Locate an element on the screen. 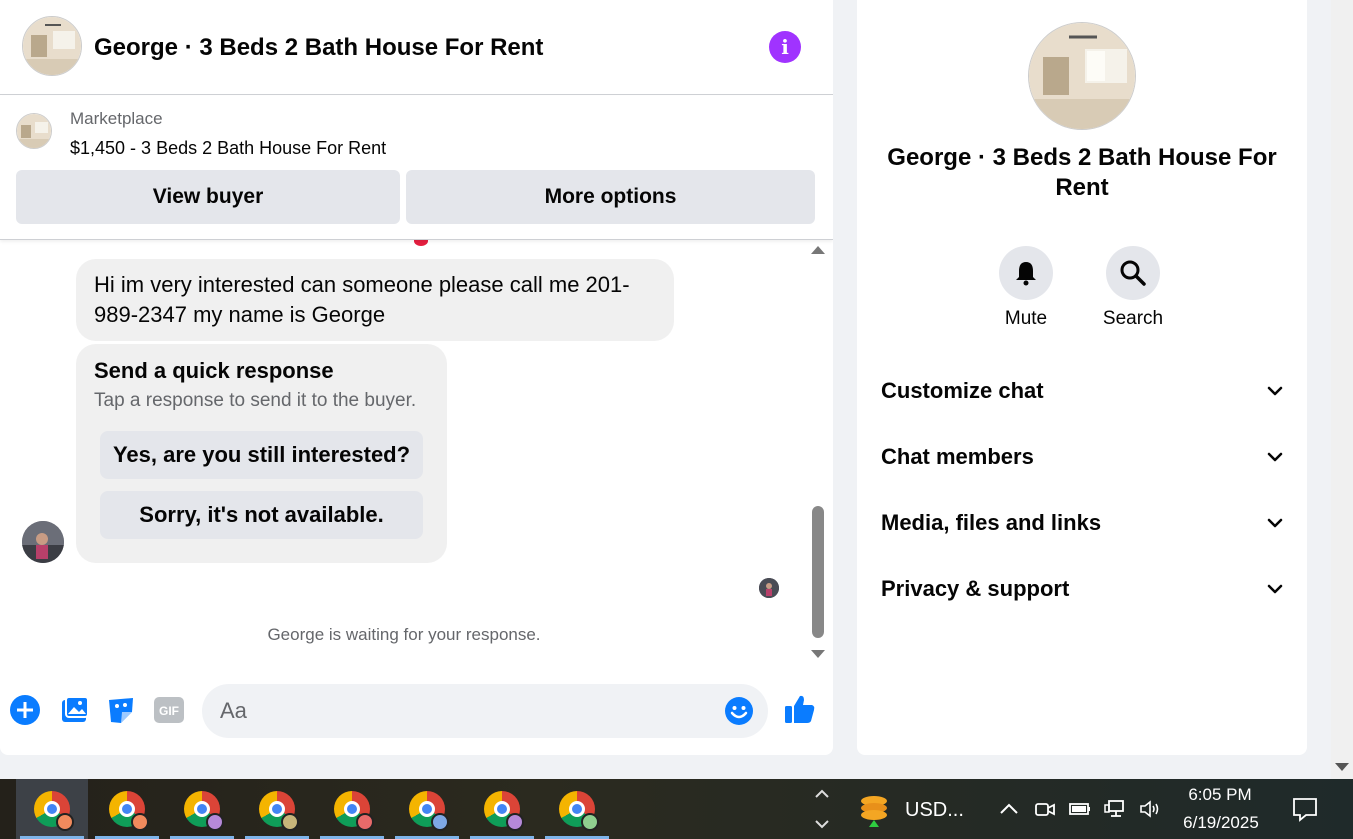 The image size is (1353, 839). windows-taskbar: USD... 6:05 PM 6/19/2025 is located at coordinates (676, 809).